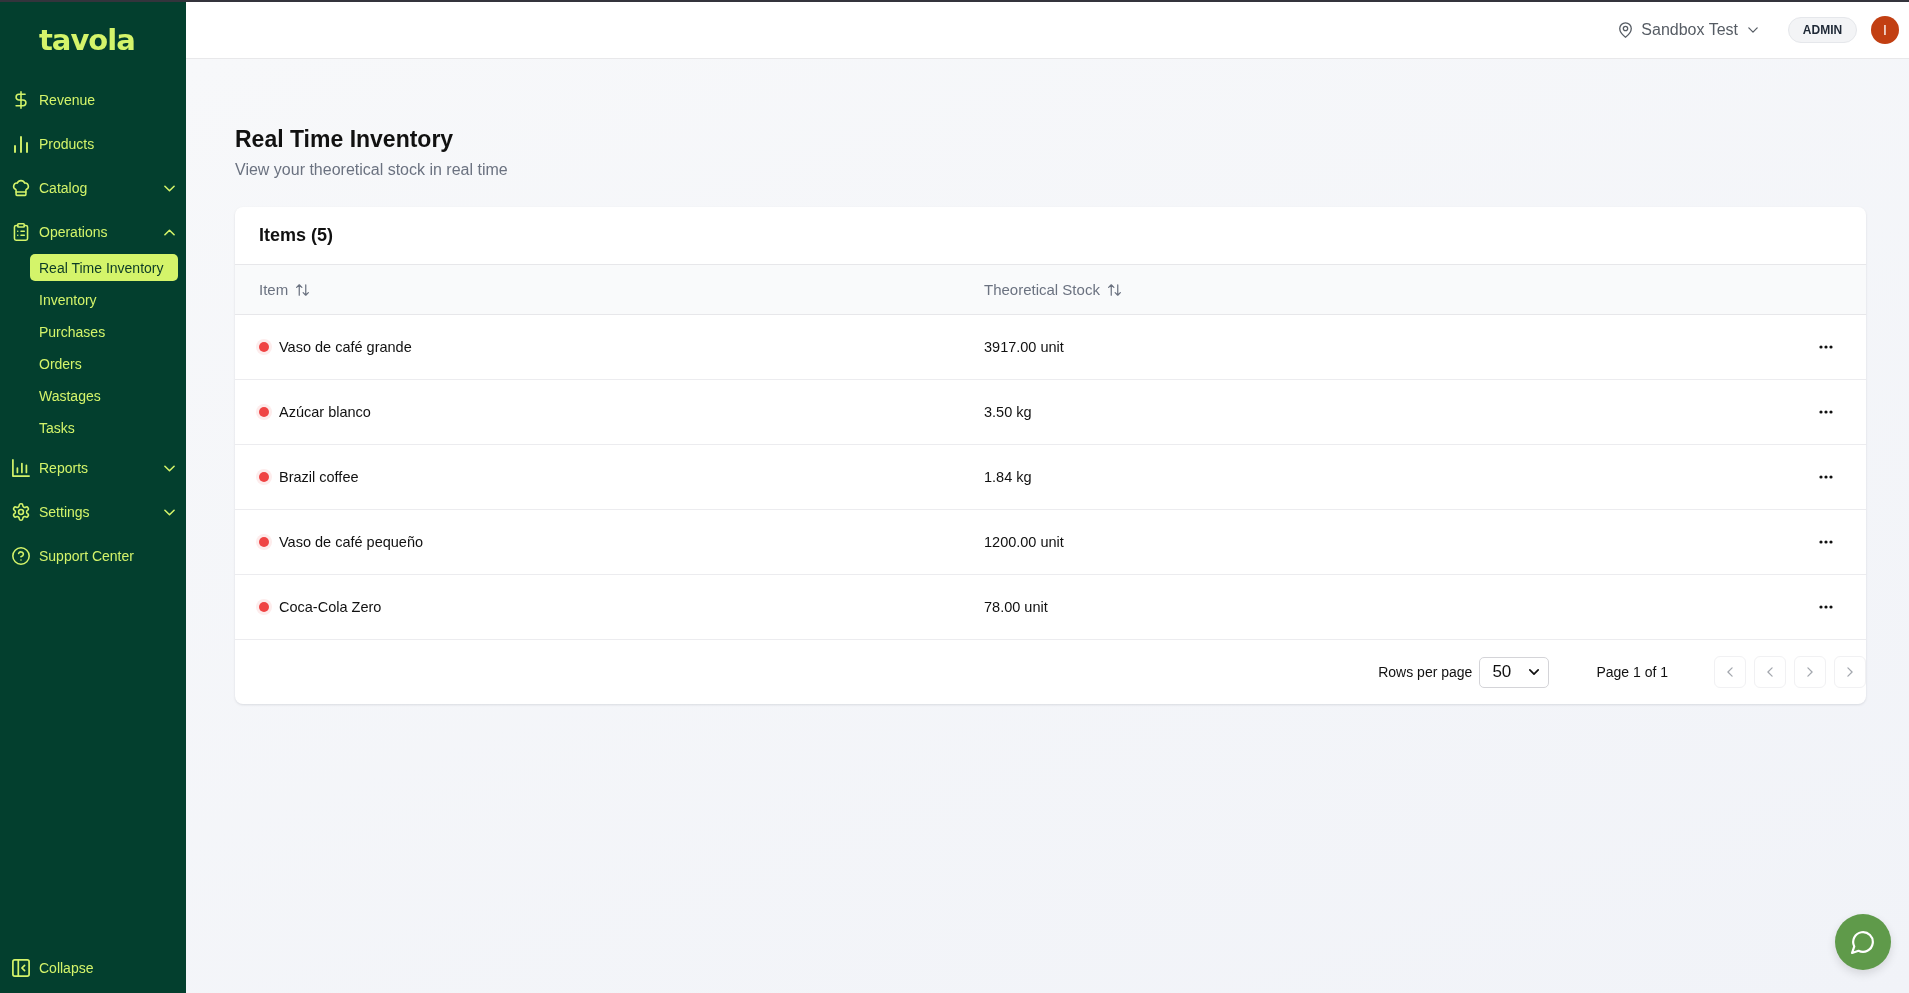 Image resolution: width=1909 pixels, height=993 pixels. Describe the element at coordinates (21, 512) in the screenshot. I see `settings-icon` at that location.